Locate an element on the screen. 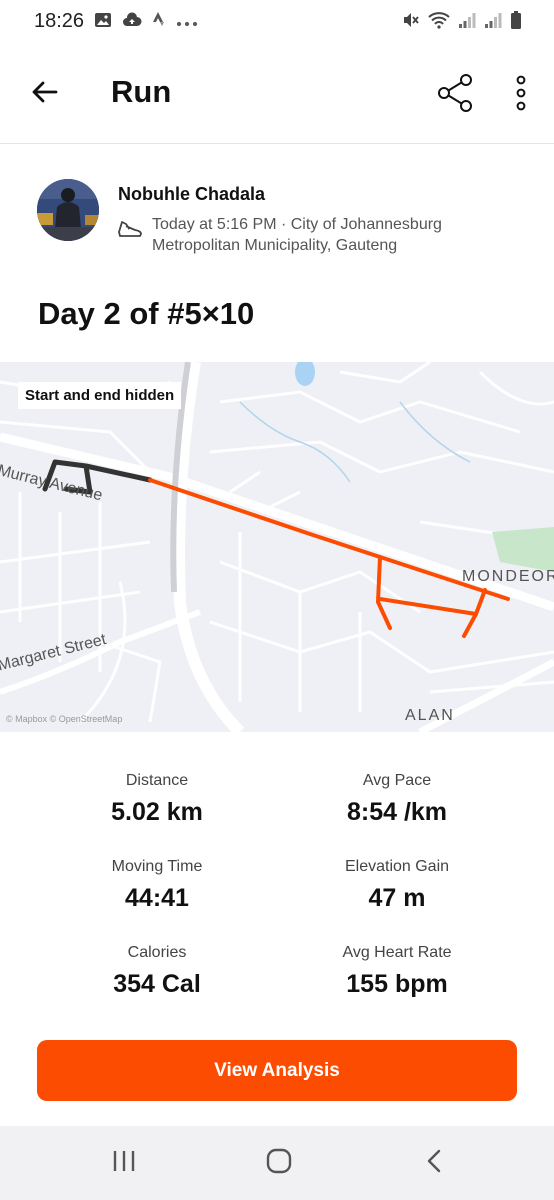  stat-value: 354 Cal is located at coordinates (157, 984).